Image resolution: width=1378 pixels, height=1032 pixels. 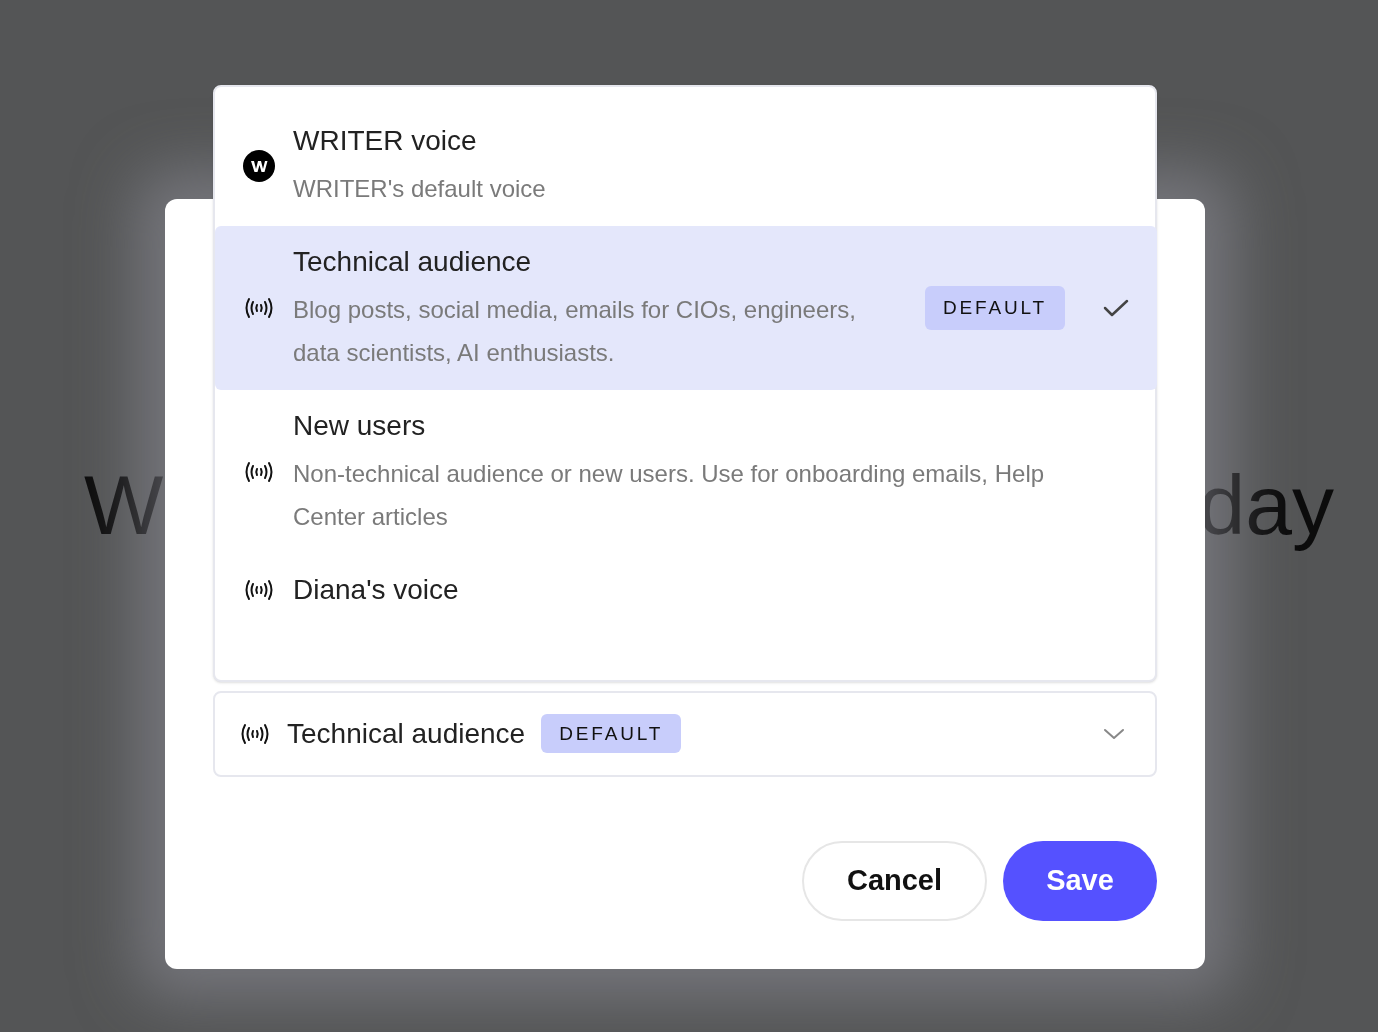 I want to click on cancel-button: Cancel, so click(x=894, y=881).